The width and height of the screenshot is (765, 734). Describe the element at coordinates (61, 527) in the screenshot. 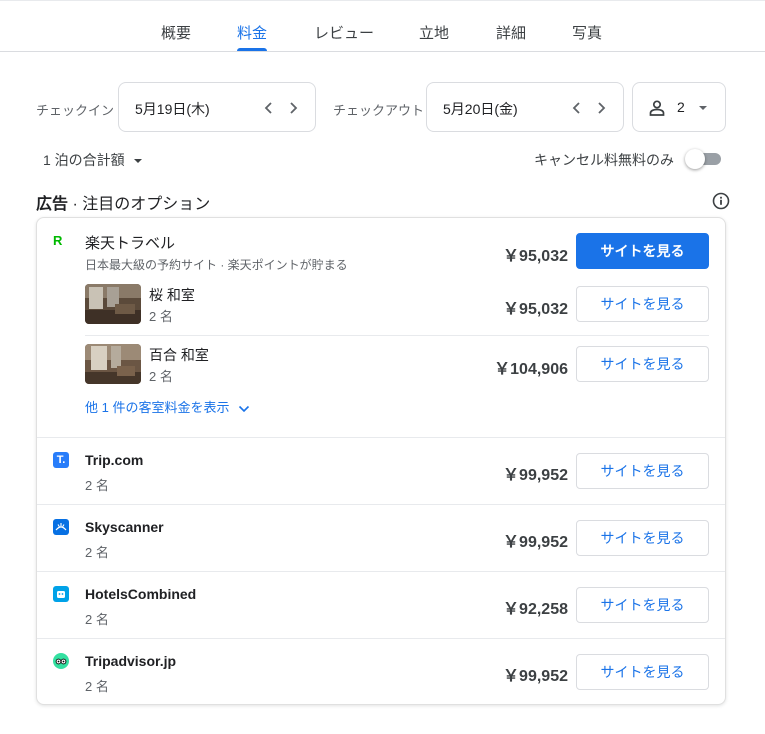

I see `skyscanner-logo-icon` at that location.